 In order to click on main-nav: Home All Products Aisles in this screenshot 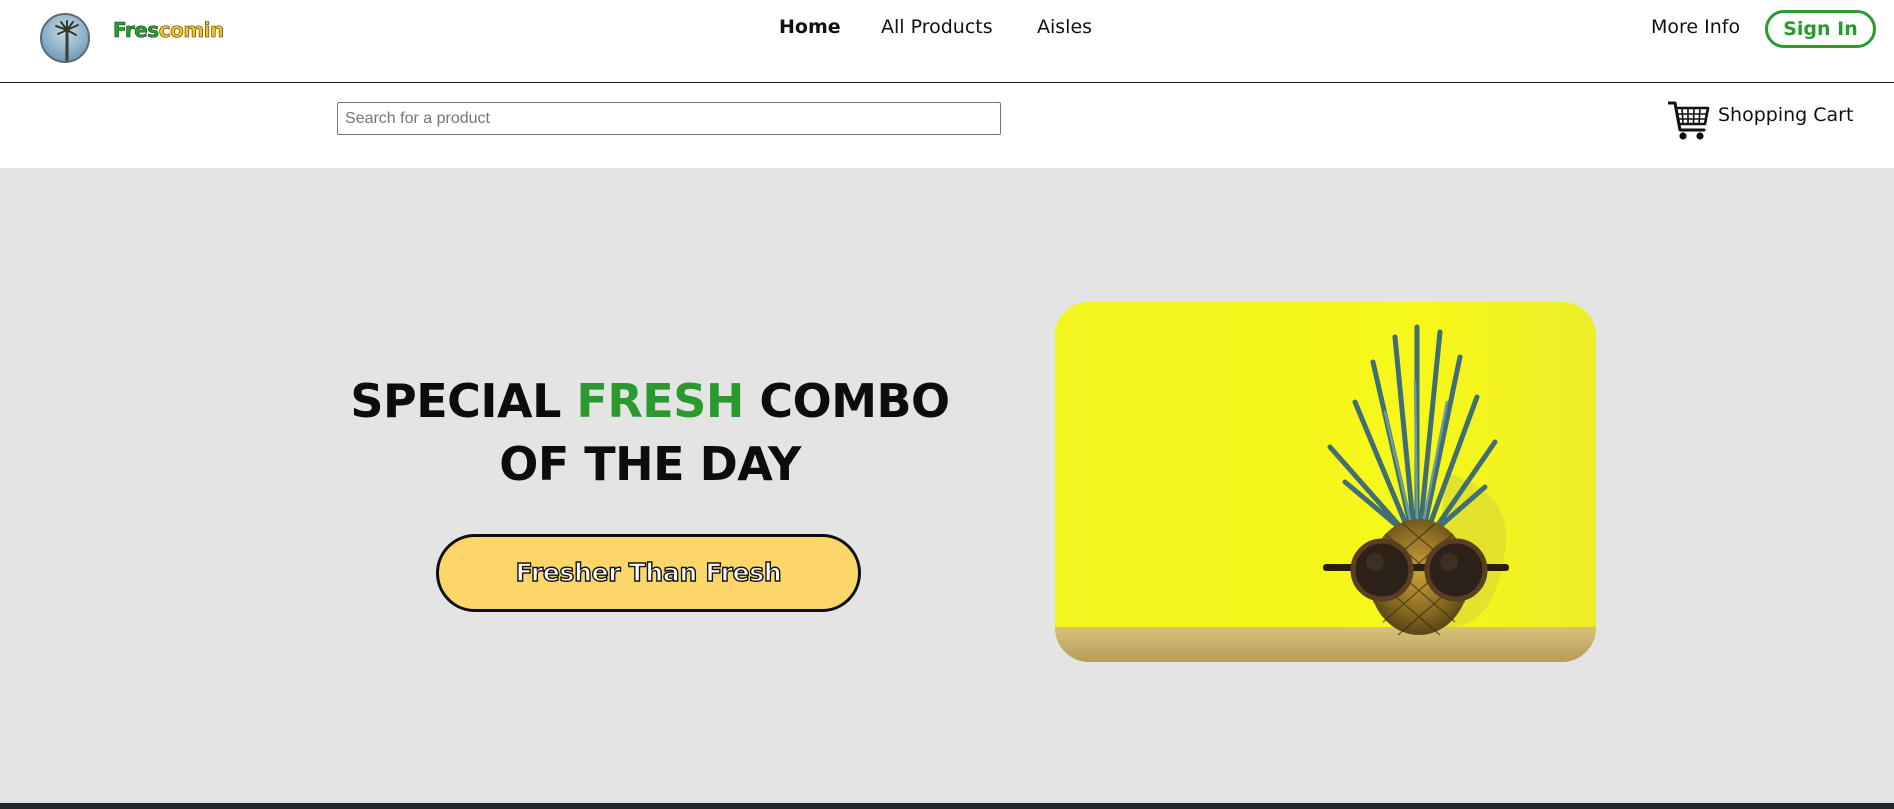, I will do `click(947, 29)`.